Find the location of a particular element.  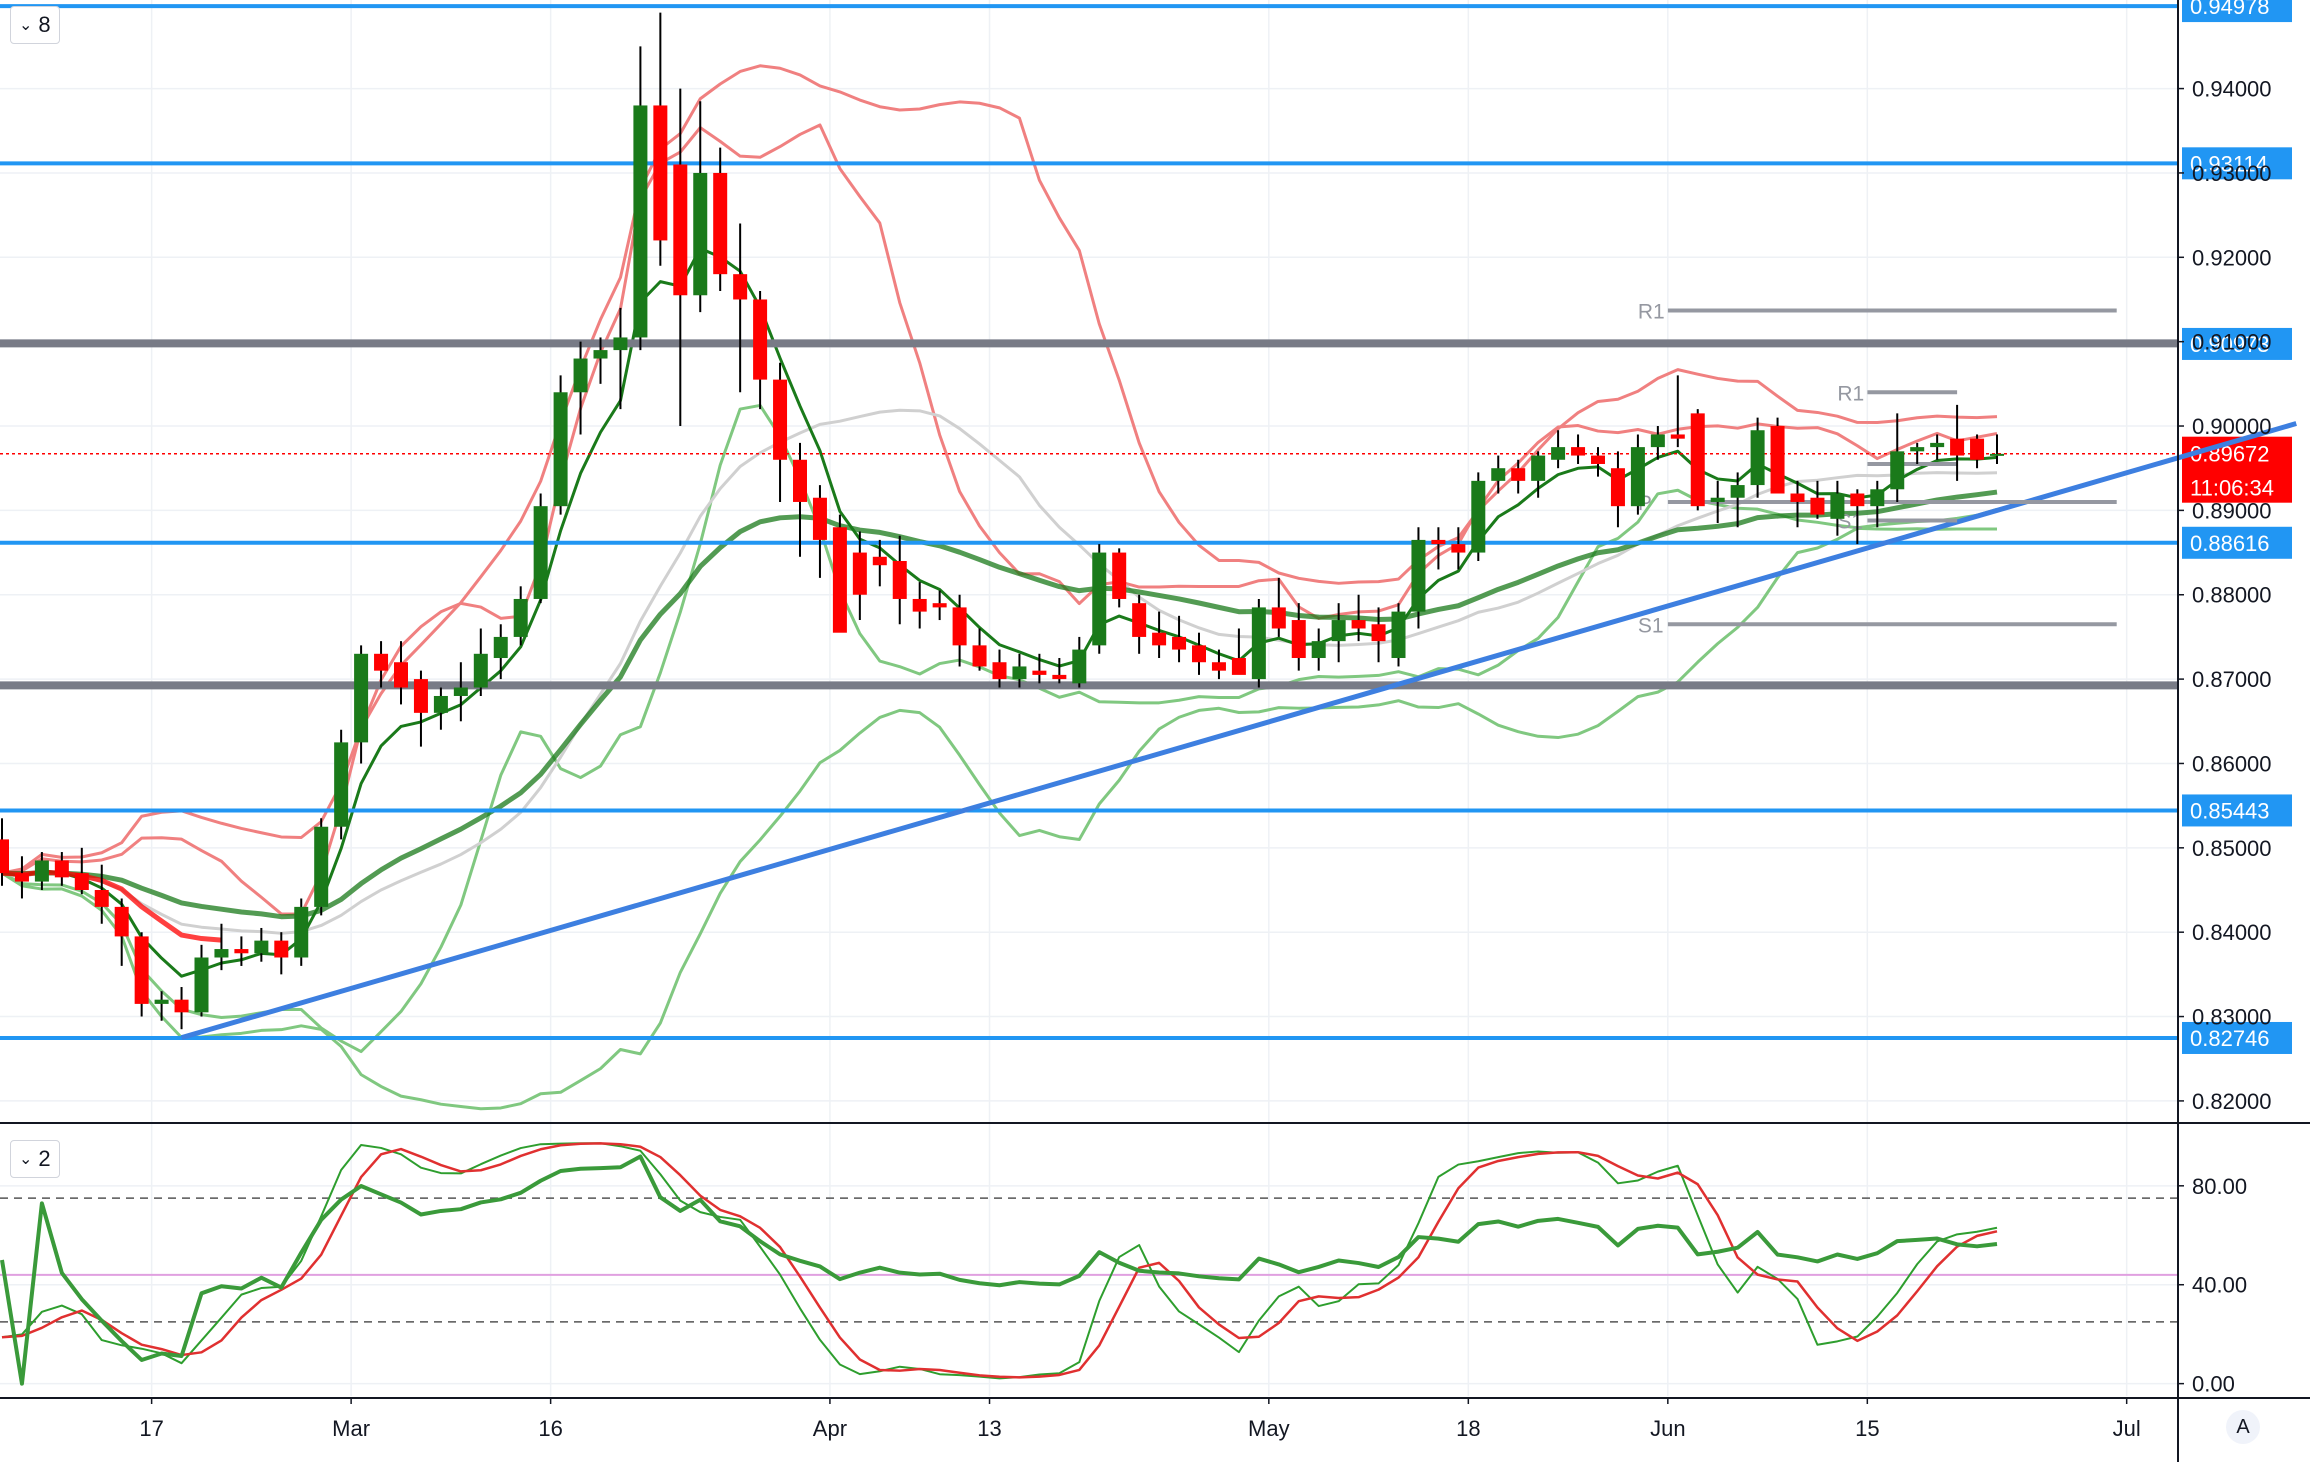

price-tag-label: 0.88616 is located at coordinates (2230, 543).